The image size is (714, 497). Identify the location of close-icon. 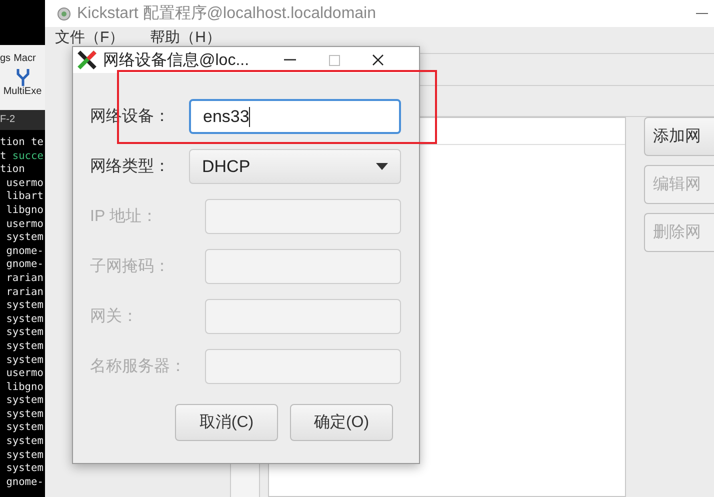
(378, 60).